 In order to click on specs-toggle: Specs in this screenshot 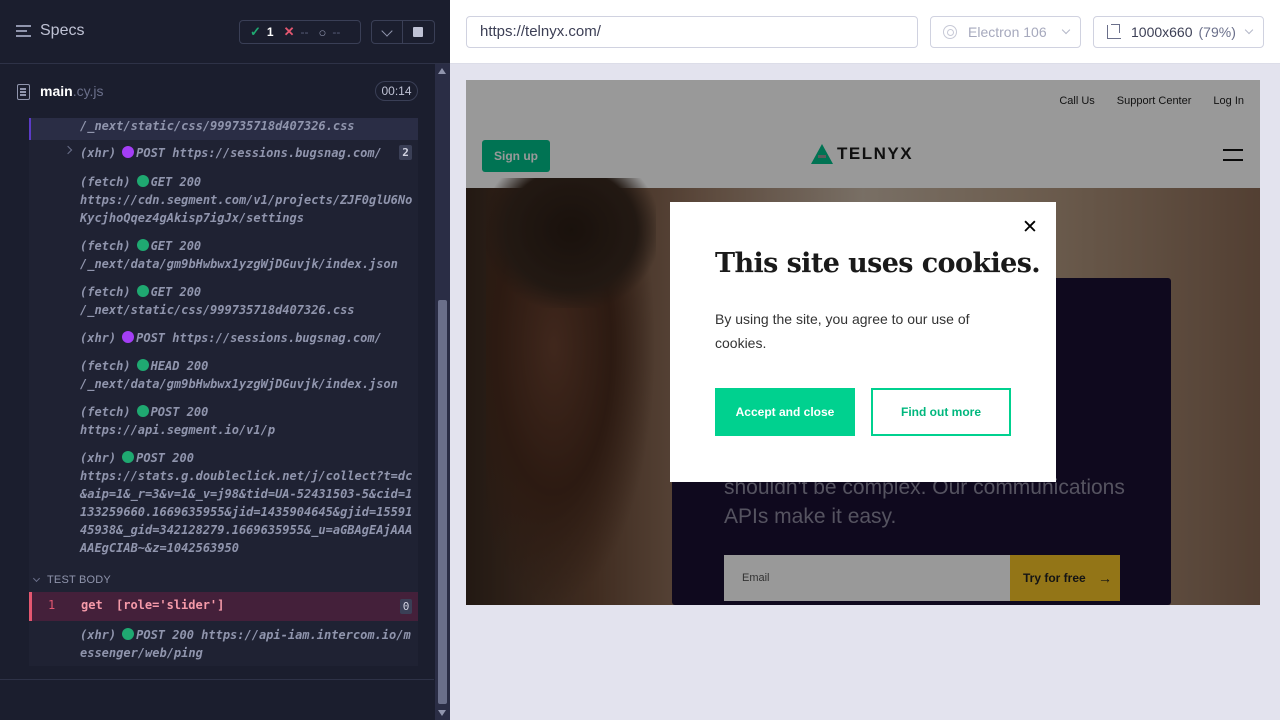, I will do `click(50, 31)`.